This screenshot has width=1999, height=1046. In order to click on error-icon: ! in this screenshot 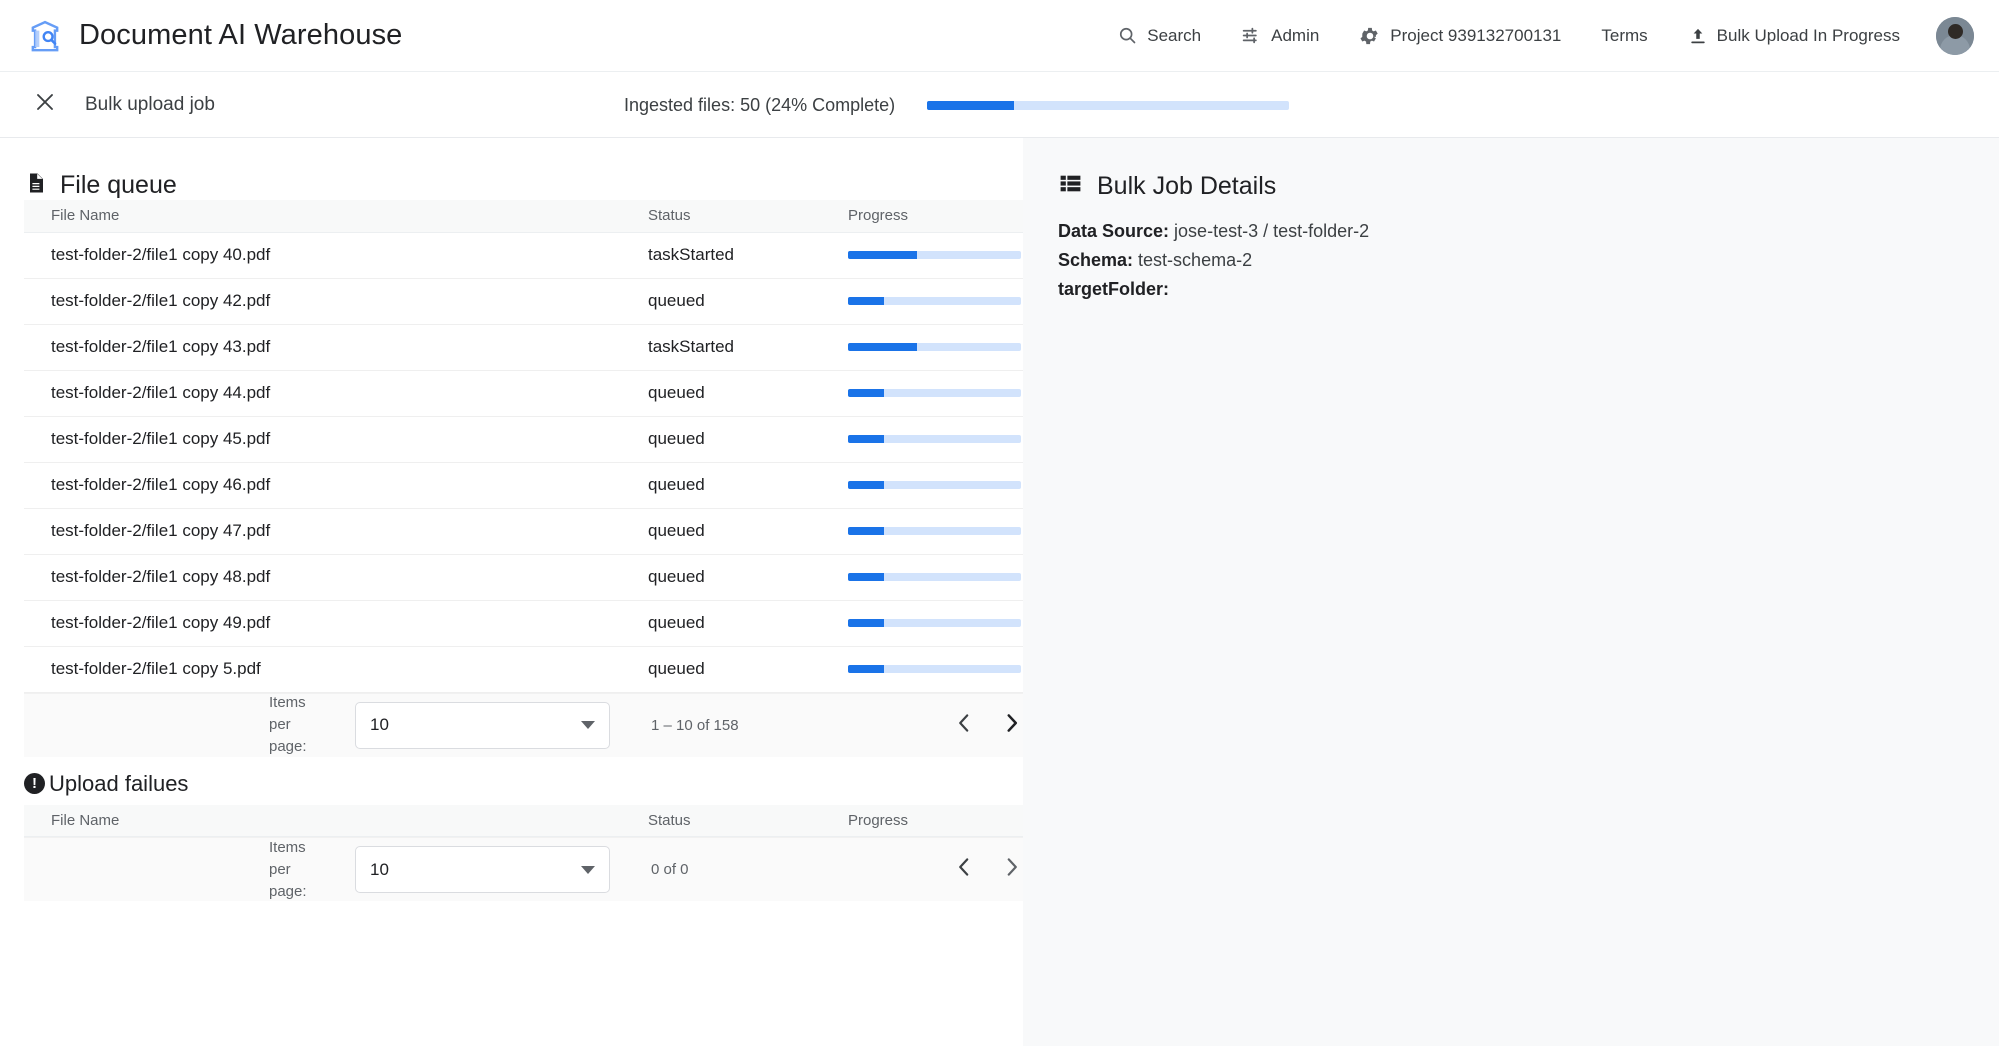, I will do `click(34, 783)`.